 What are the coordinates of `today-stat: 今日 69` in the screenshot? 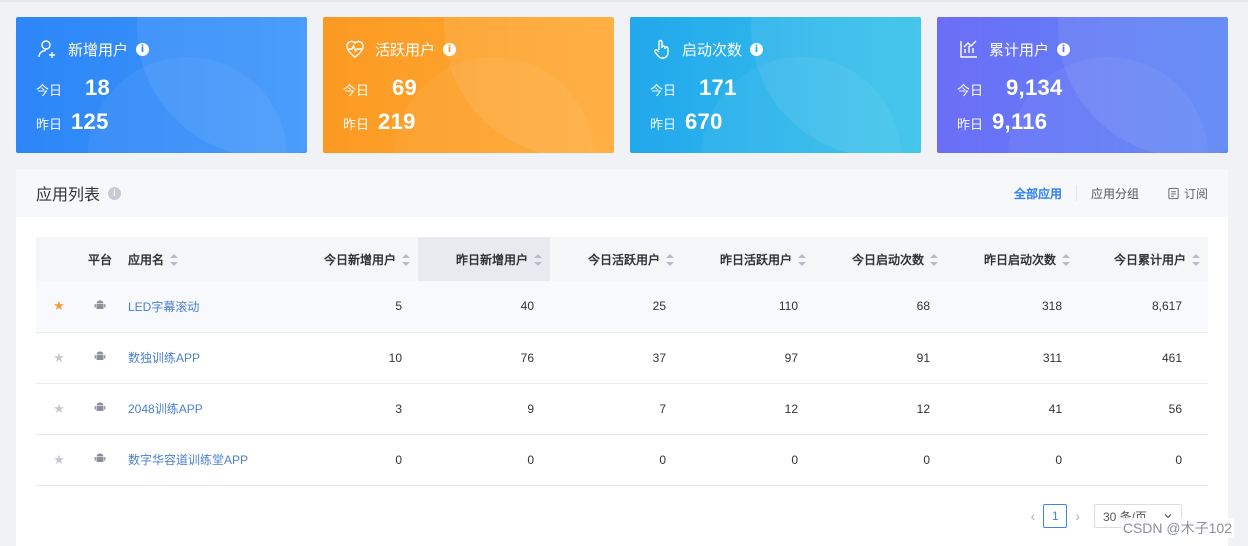 It's located at (380, 88).